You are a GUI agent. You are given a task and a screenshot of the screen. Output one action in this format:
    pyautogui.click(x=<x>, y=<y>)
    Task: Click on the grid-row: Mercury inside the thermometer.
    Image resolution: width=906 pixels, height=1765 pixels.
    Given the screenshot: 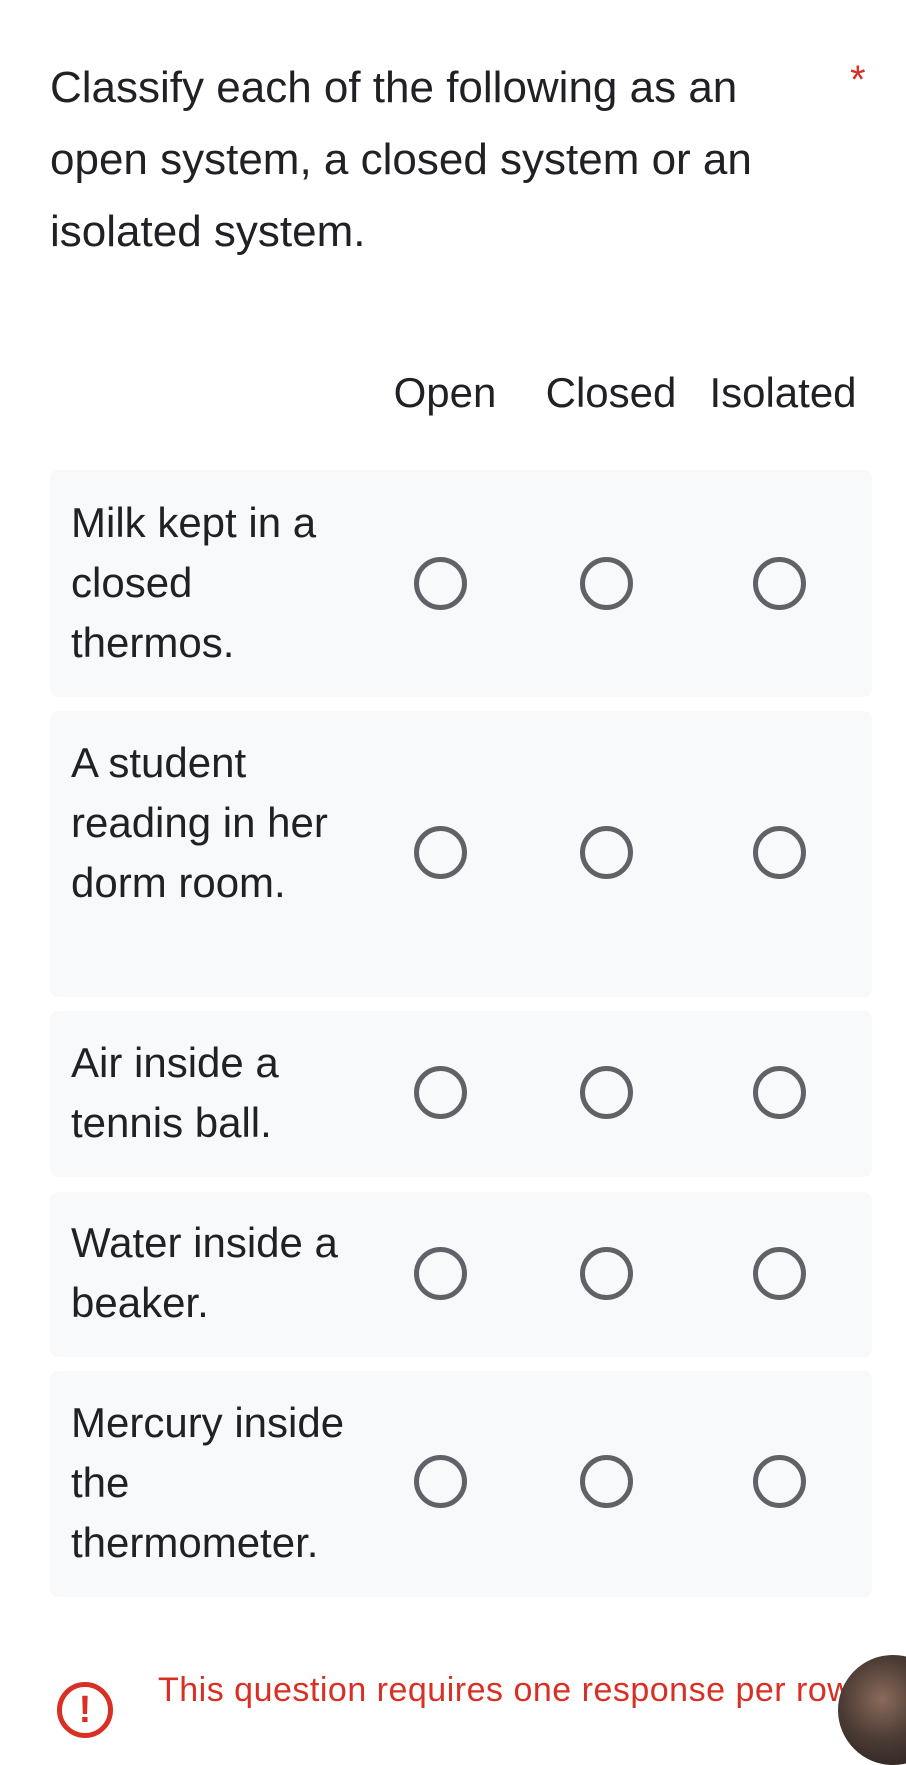 What is the action you would take?
    pyautogui.click(x=461, y=1484)
    